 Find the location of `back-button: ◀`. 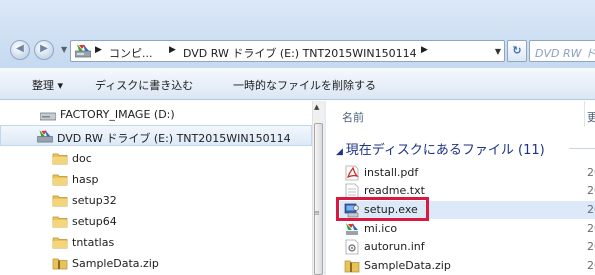

back-button: ◀ is located at coordinates (20, 50).